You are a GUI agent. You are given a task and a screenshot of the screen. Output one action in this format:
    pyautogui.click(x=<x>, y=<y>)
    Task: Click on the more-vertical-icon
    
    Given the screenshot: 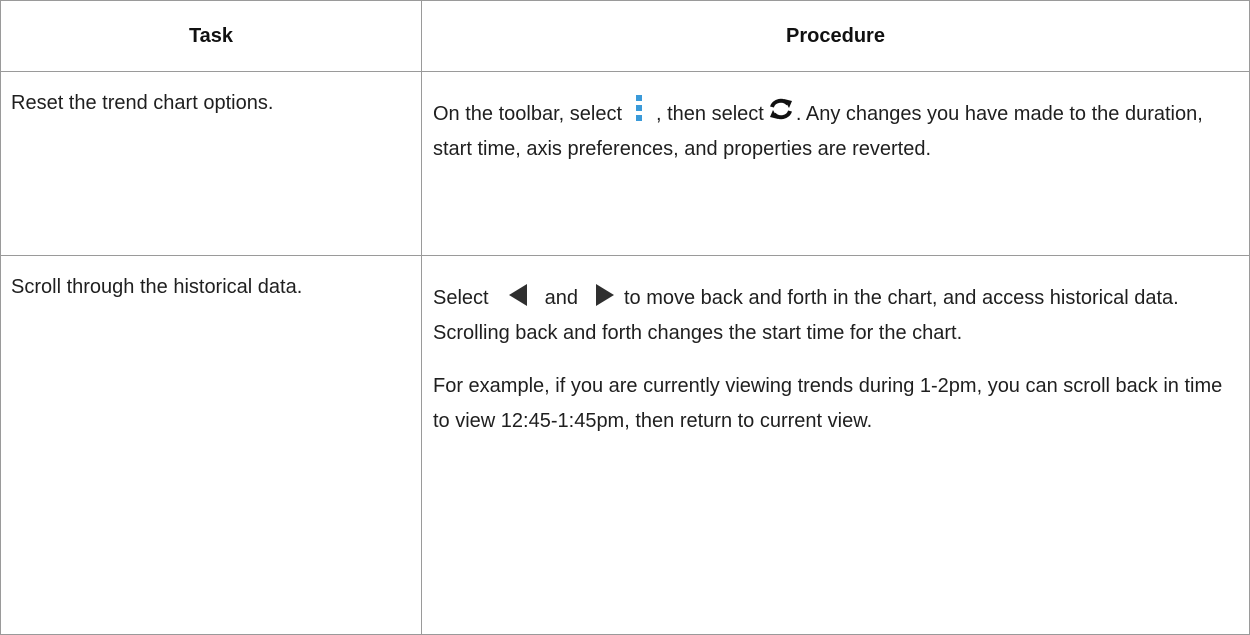 What is the action you would take?
    pyautogui.click(x=639, y=109)
    